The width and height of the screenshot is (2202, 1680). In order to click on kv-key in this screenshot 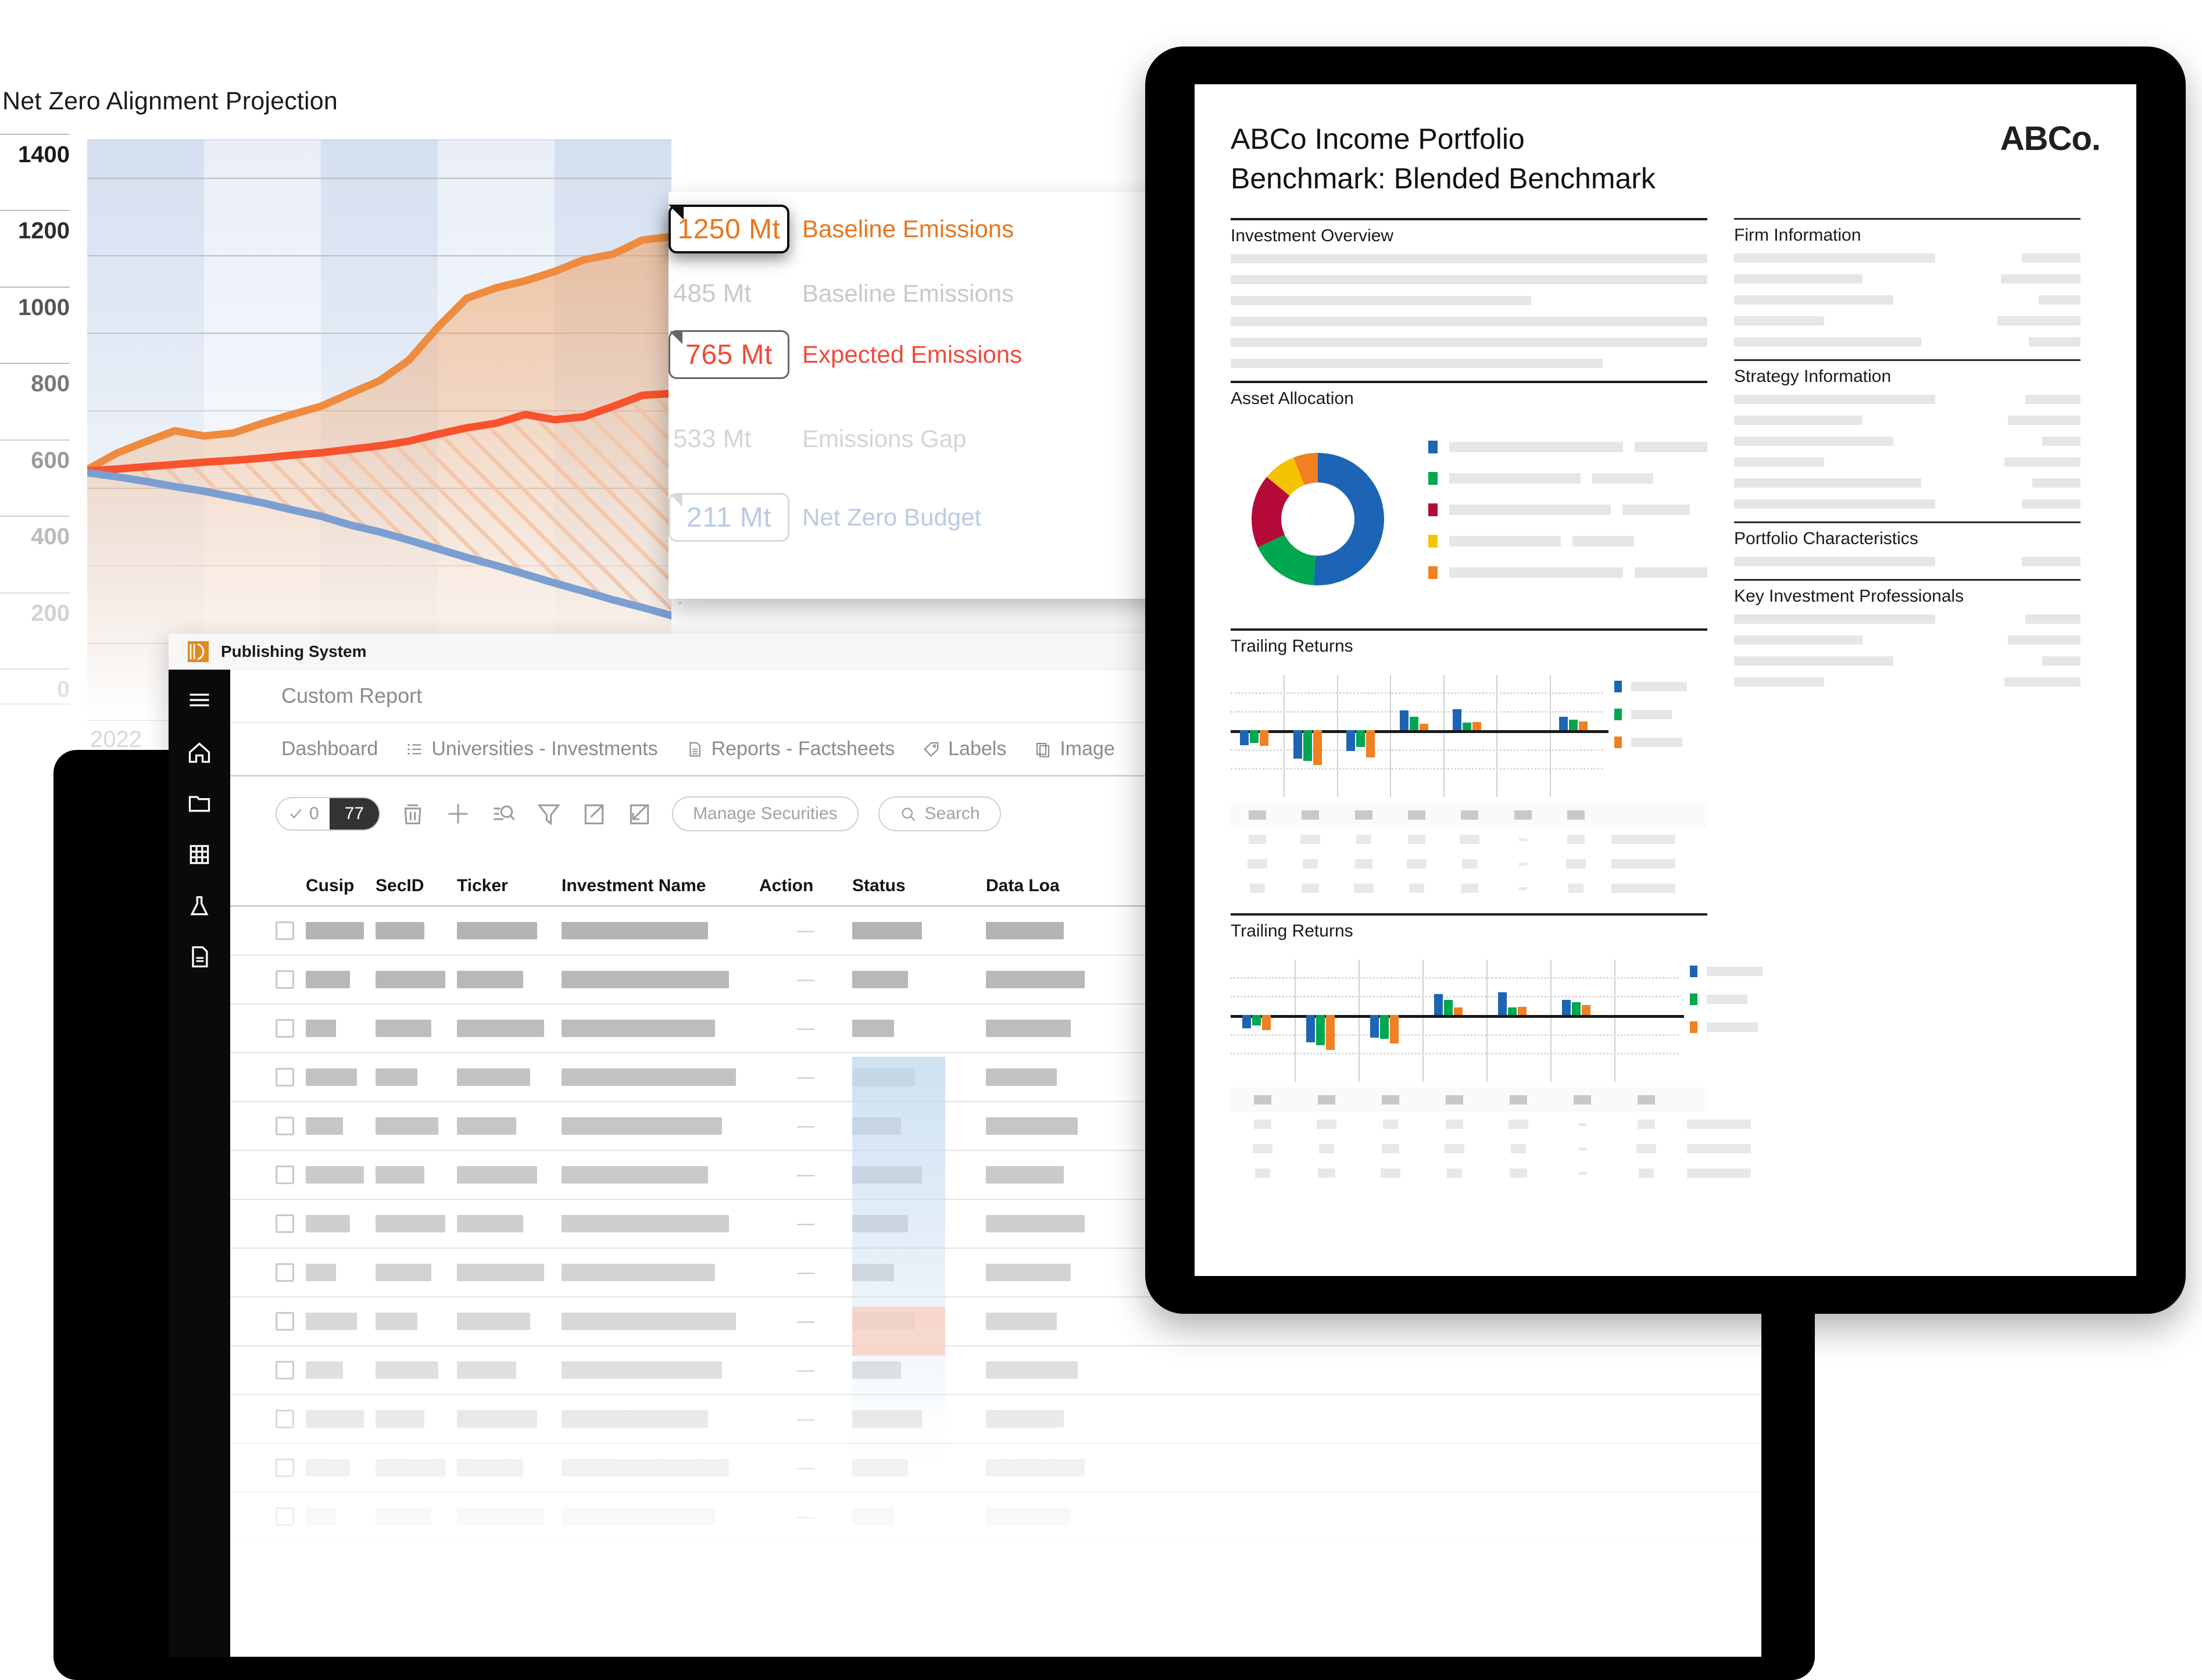, I will do `click(1835, 258)`.